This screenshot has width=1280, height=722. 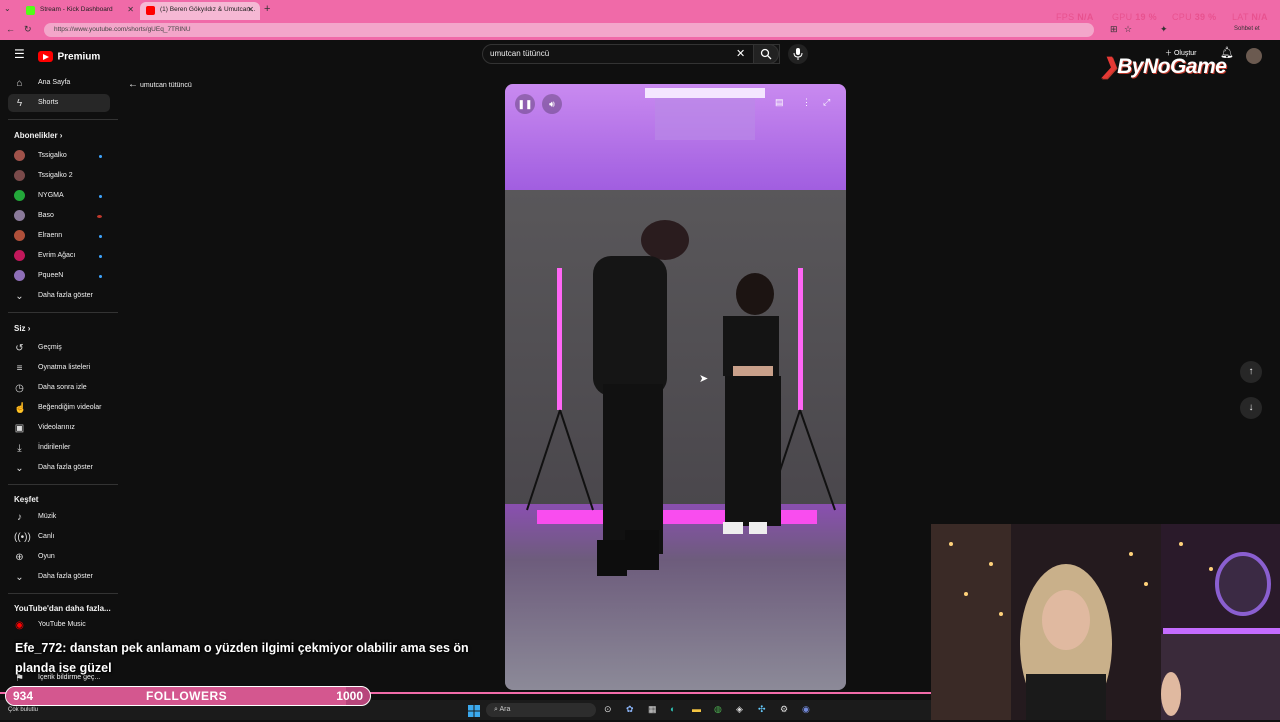 What do you see at coordinates (59, 156) in the screenshot?
I see `sidebar-item-subscription: Tssigalko` at bounding box center [59, 156].